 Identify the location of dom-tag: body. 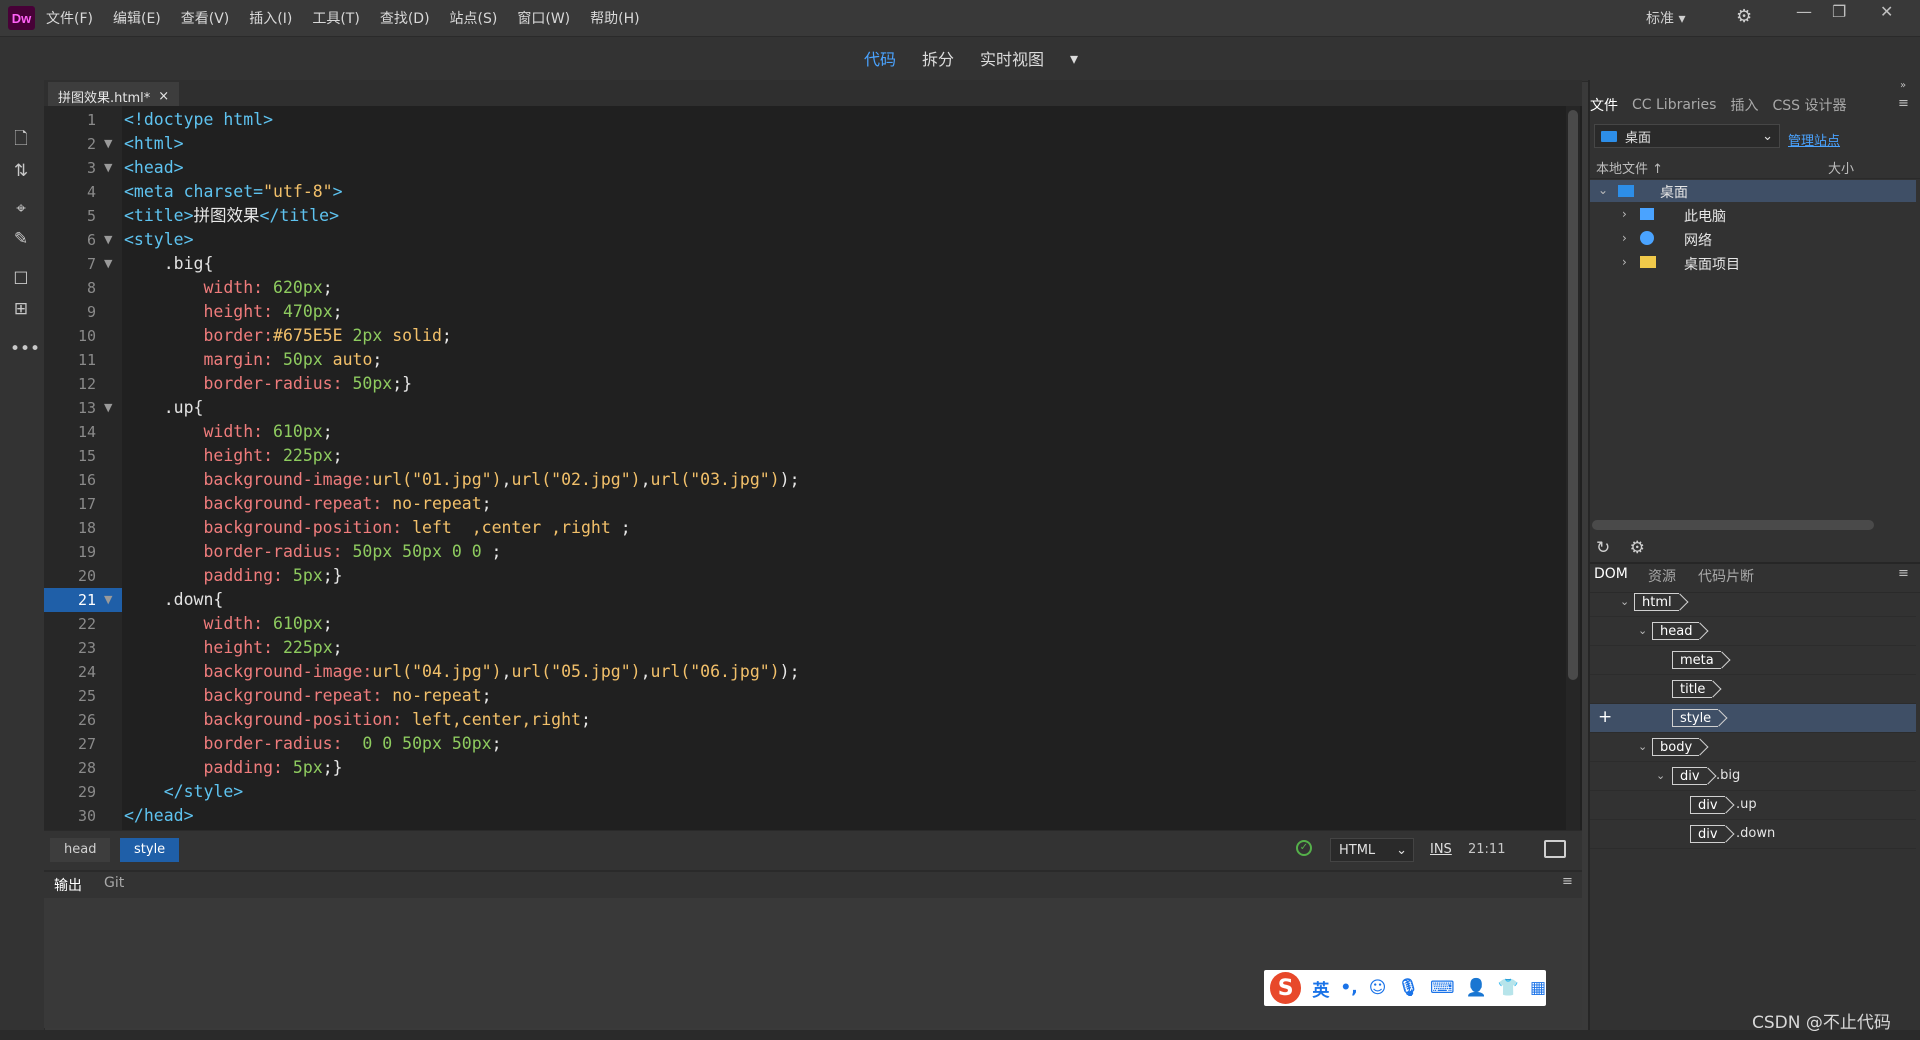
(1676, 747).